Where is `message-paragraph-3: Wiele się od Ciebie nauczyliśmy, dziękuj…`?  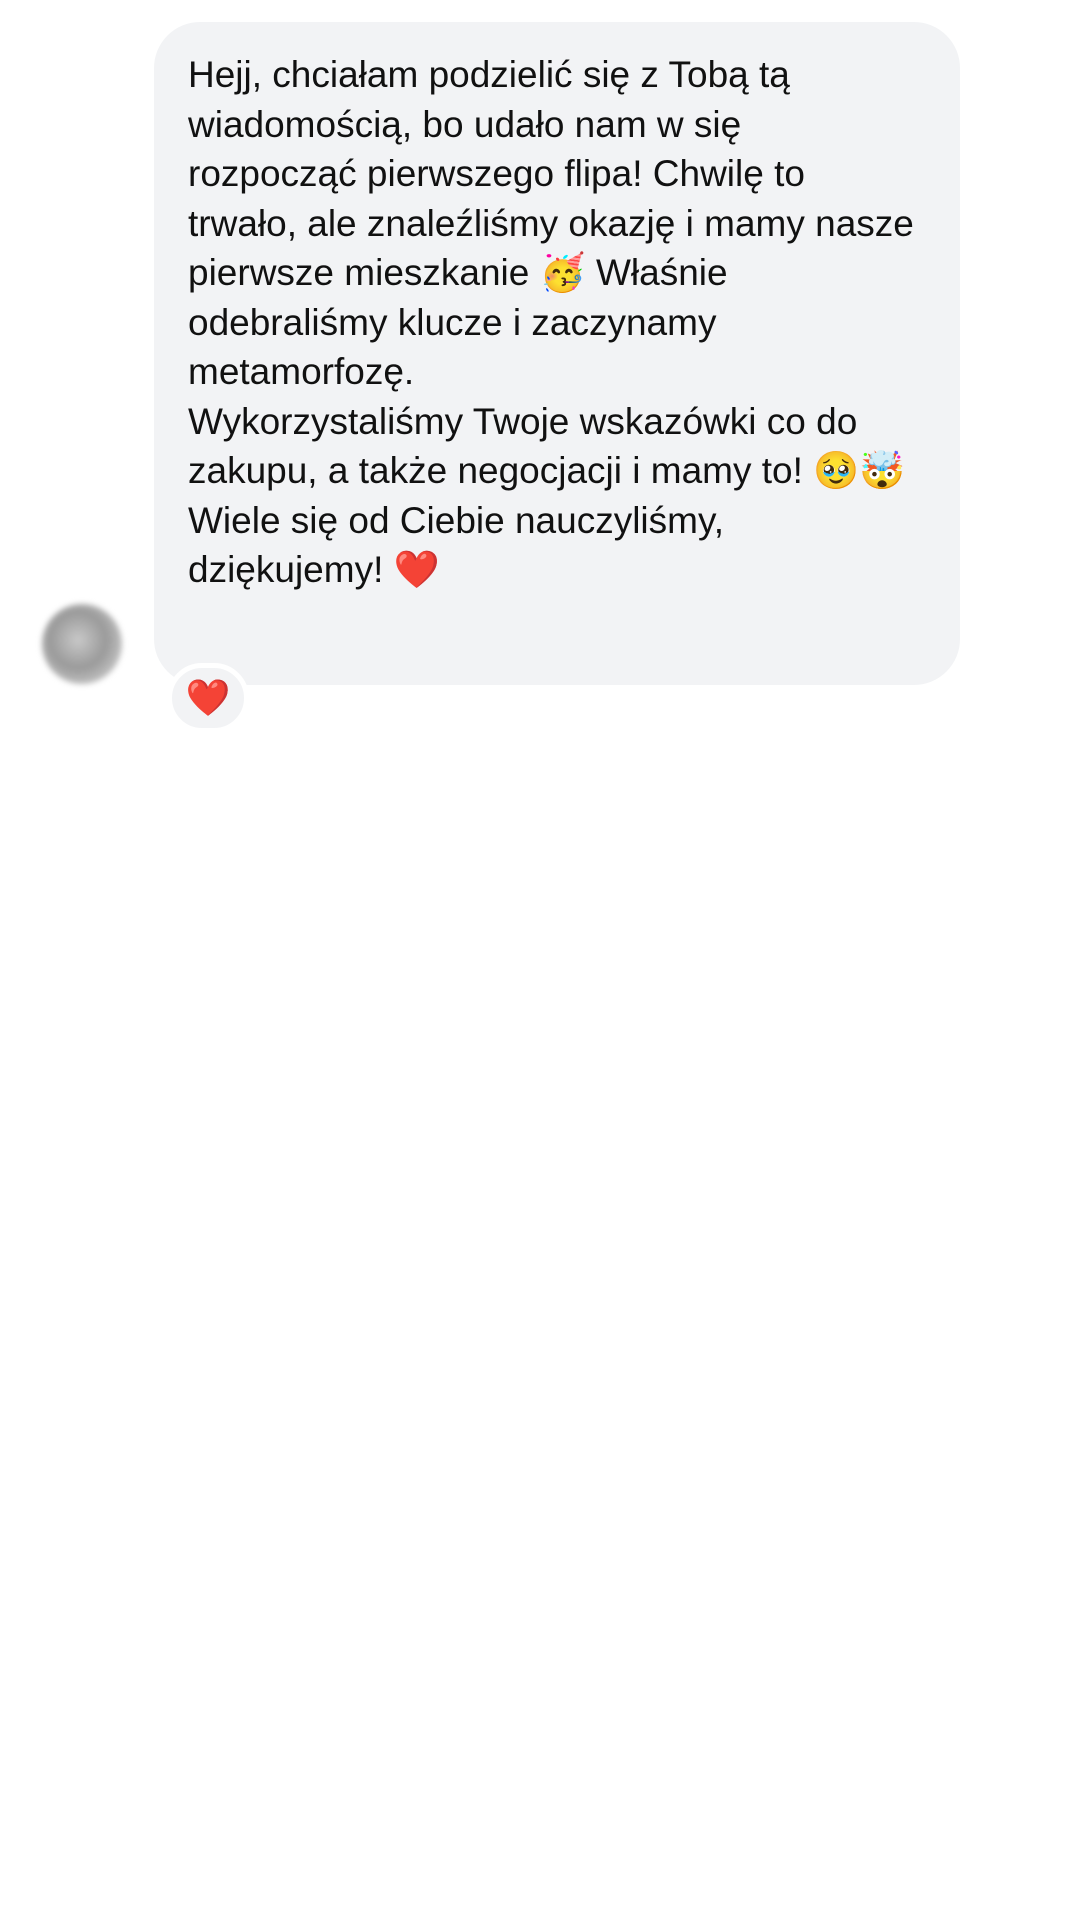
message-paragraph-3: Wiele się od Ciebie nauczyliśmy, dziękuj… is located at coordinates (461, 545).